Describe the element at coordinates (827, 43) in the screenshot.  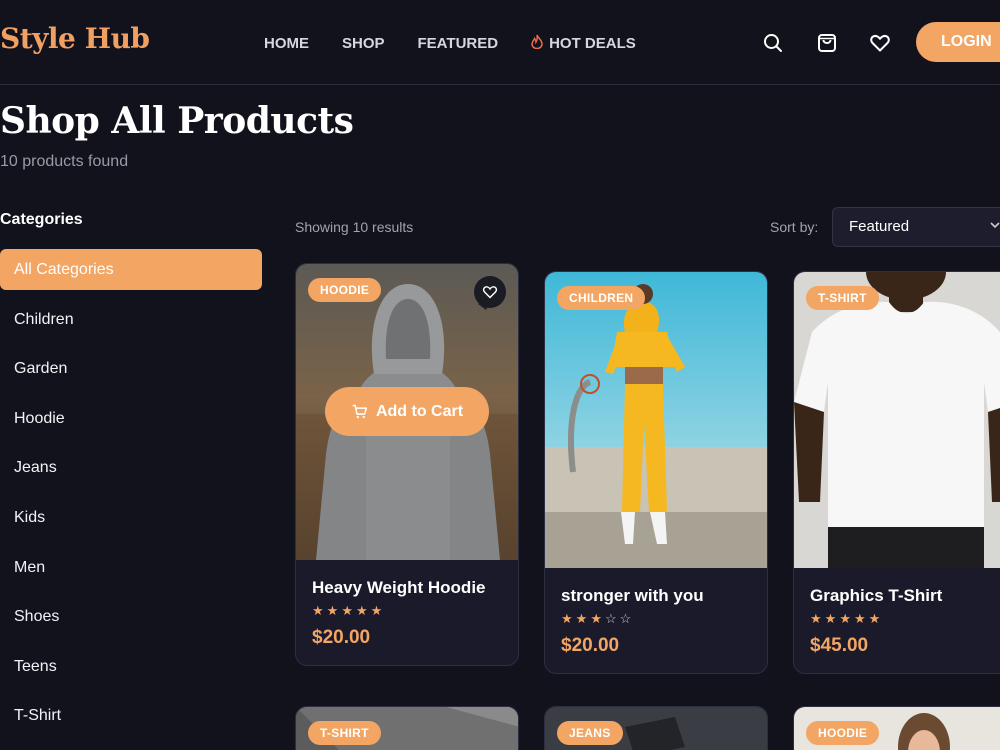
I see `shopping-bag-icon` at that location.